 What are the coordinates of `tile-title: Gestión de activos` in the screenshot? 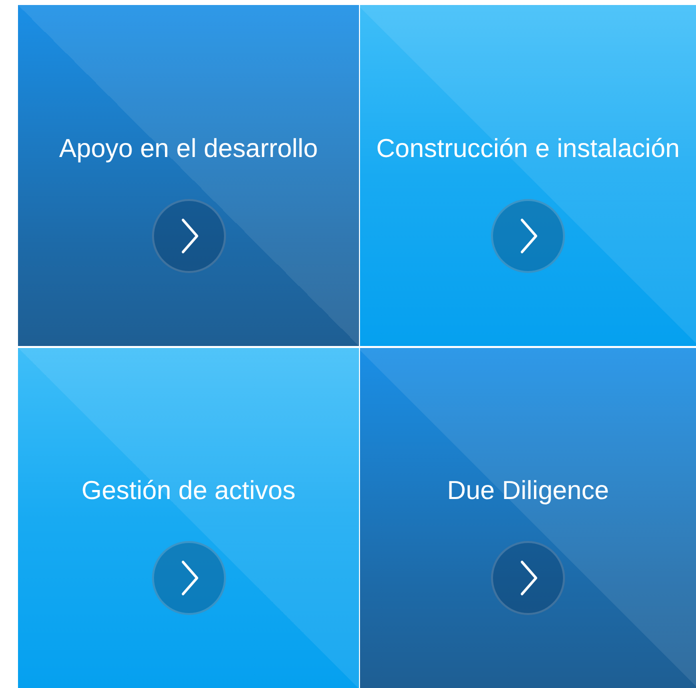 It's located at (189, 490).